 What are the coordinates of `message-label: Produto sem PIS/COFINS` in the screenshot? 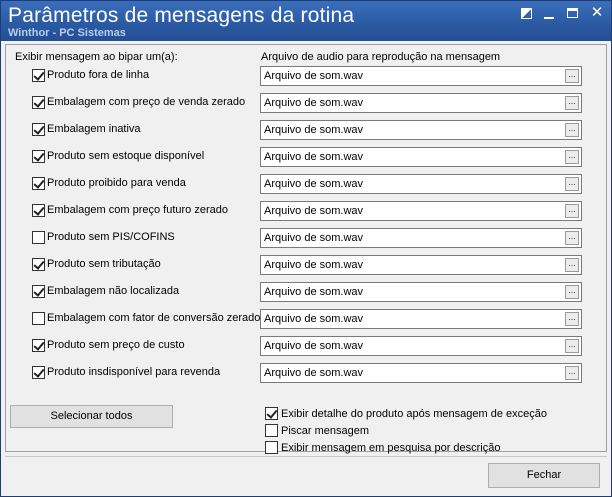 It's located at (111, 237).